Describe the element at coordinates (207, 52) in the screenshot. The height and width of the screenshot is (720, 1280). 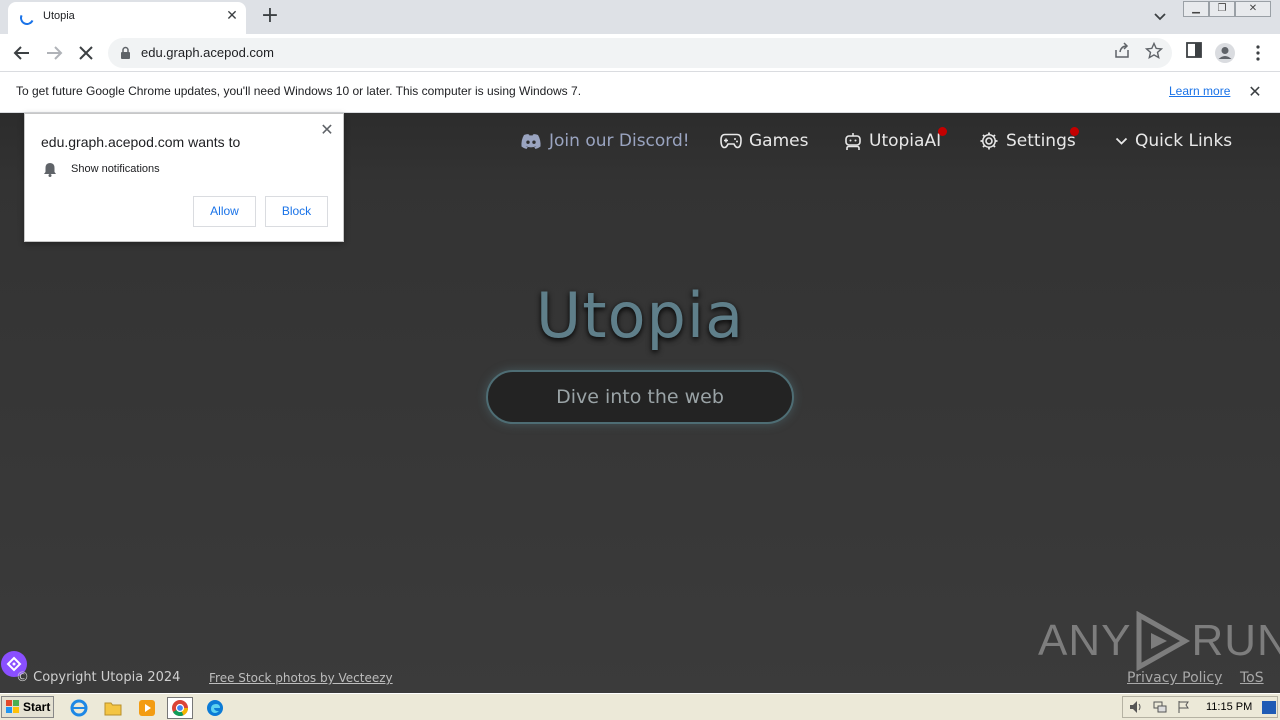
I see `url-text: edu.graph.acepod.com` at that location.